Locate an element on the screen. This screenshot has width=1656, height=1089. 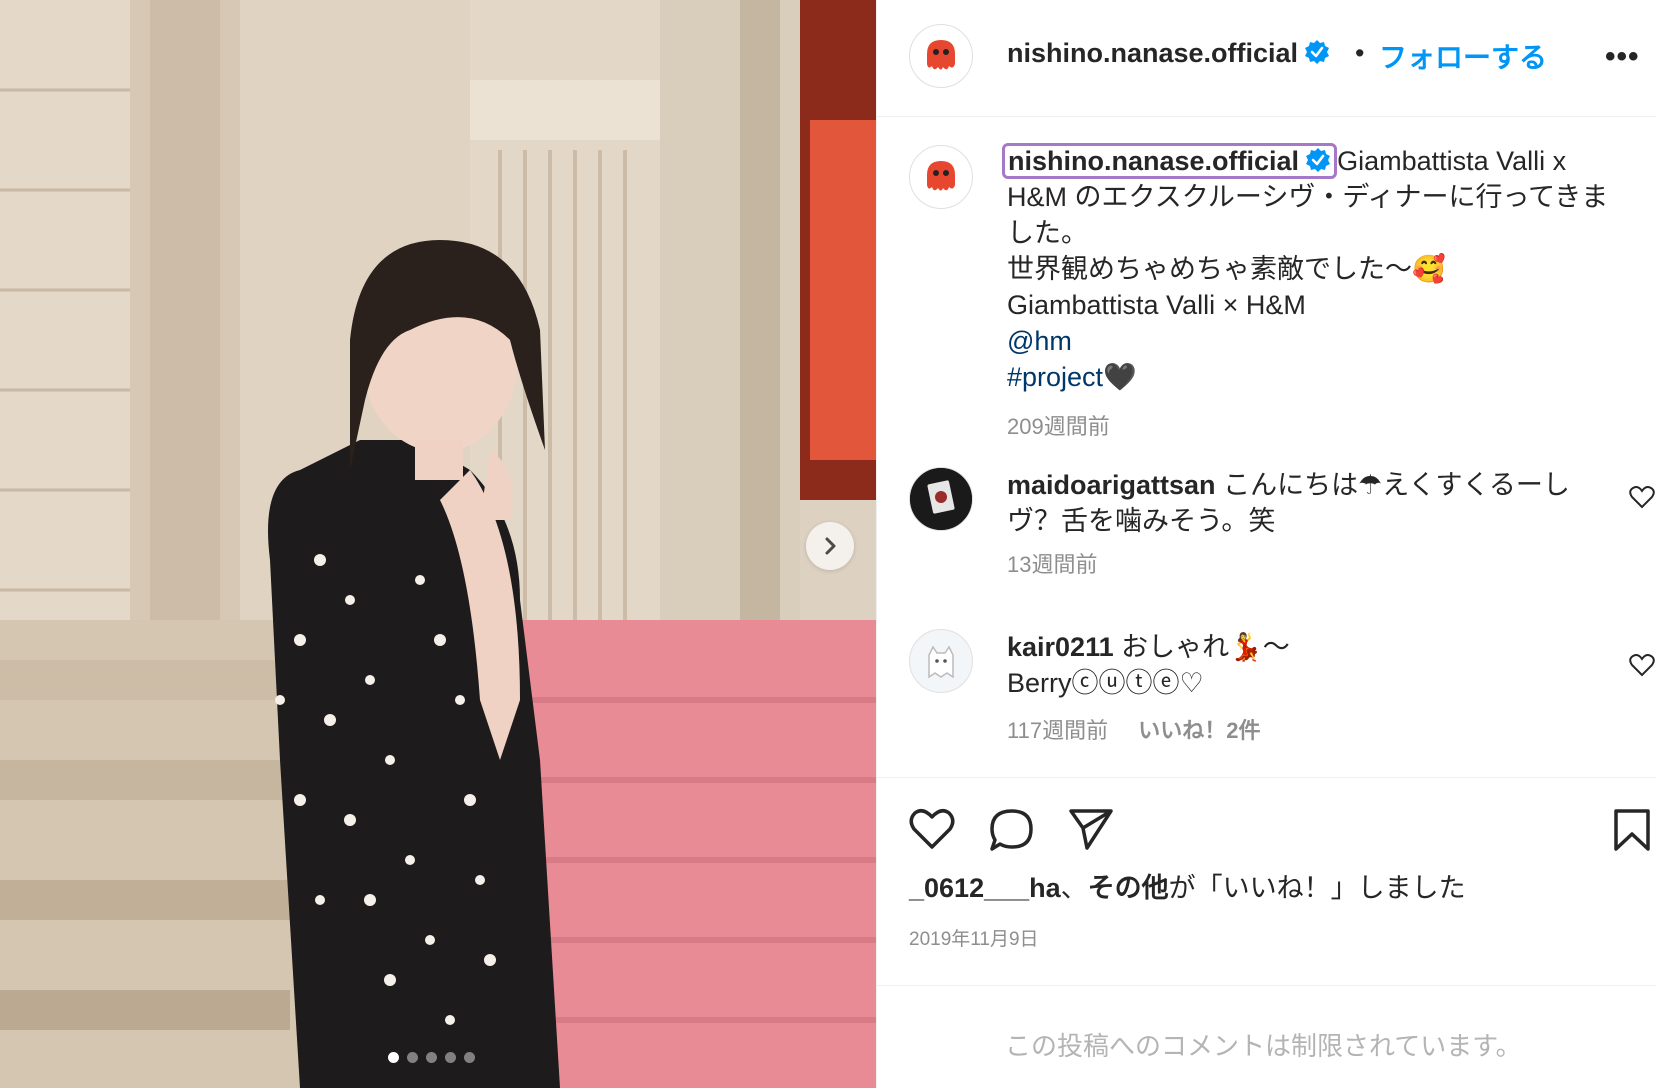
caption-username: nishino.nanase.official is located at coordinates (1170, 161).